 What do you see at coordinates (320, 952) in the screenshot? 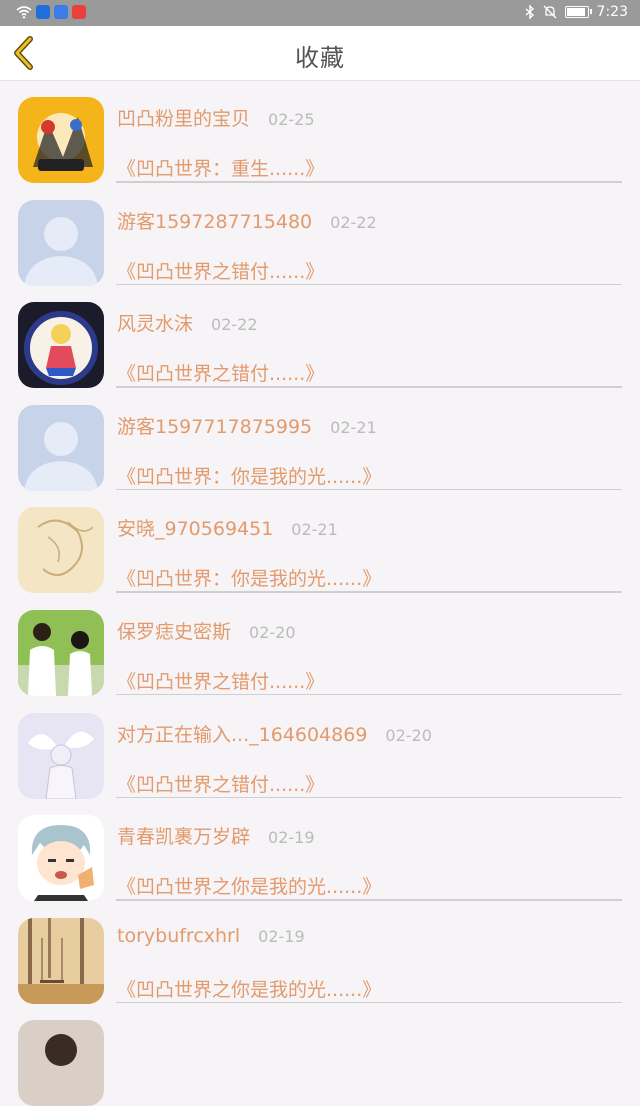
I see `list-item: torybufrcxhrl 02-19 《凹凸世界之你是我的光......》` at bounding box center [320, 952].